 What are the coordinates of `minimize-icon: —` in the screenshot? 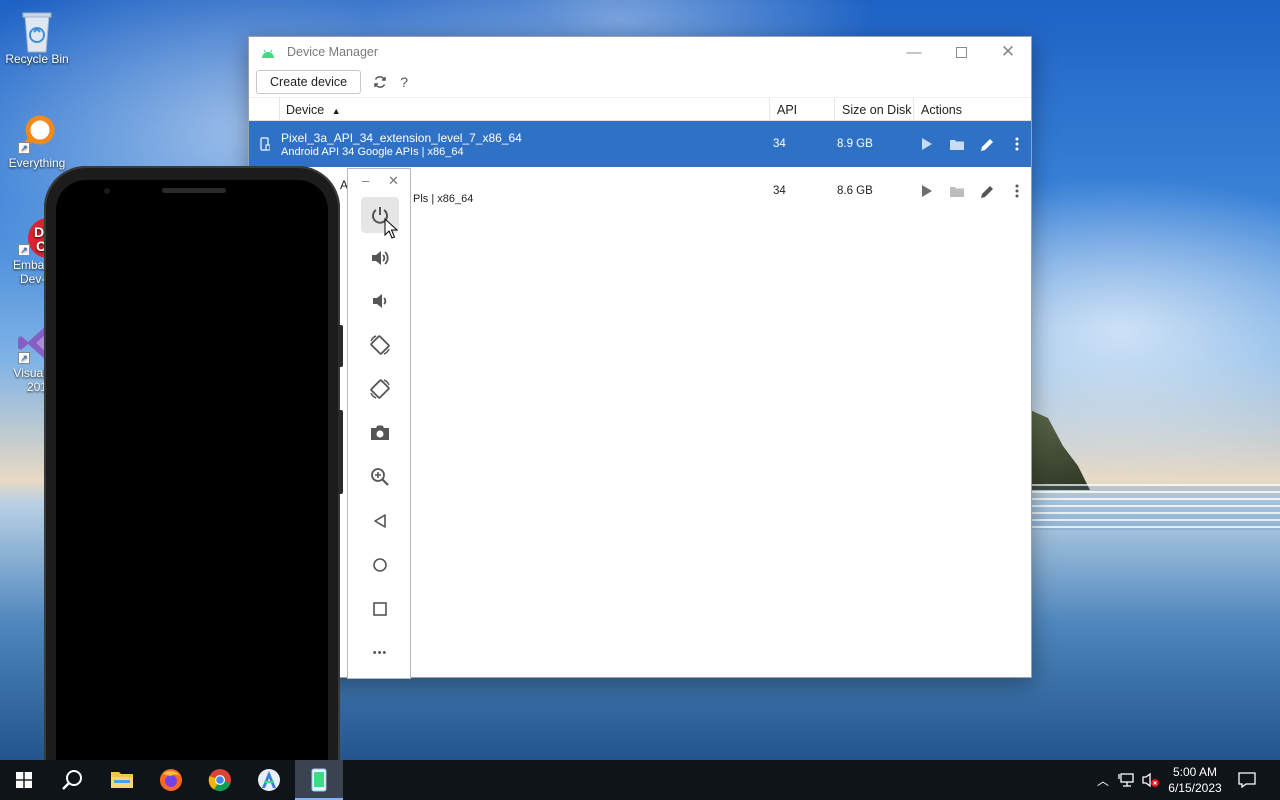 It's located at (914, 52).